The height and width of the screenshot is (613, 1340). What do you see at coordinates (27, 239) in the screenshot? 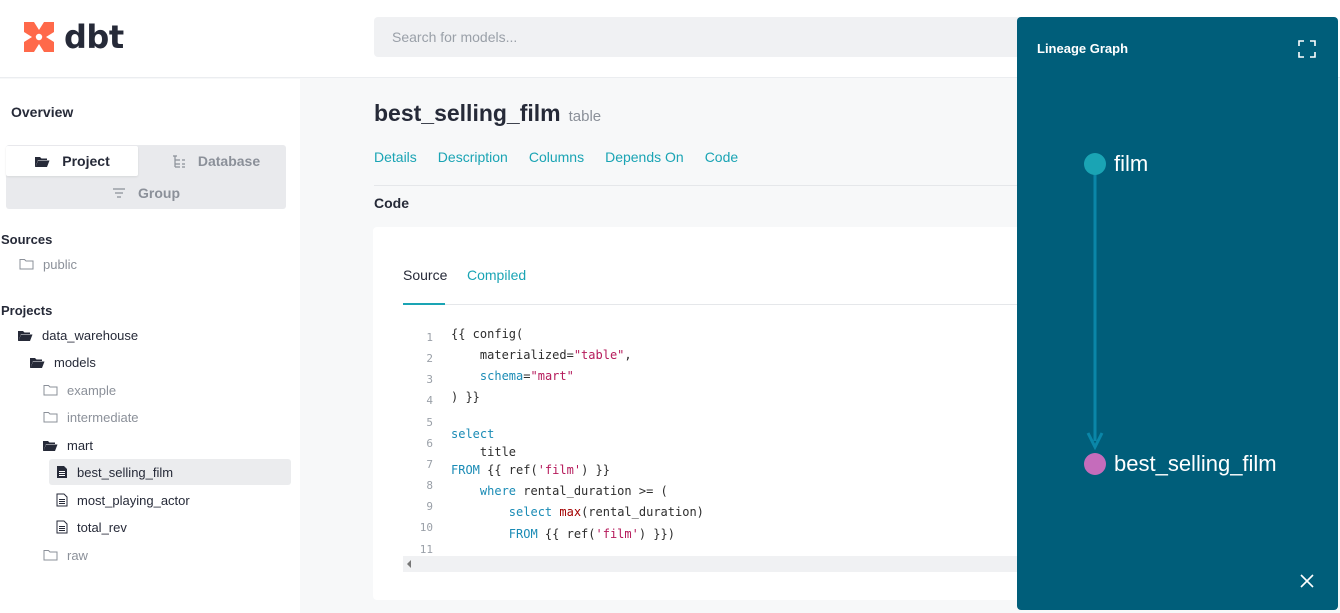
I see `sources-title: Sources` at bounding box center [27, 239].